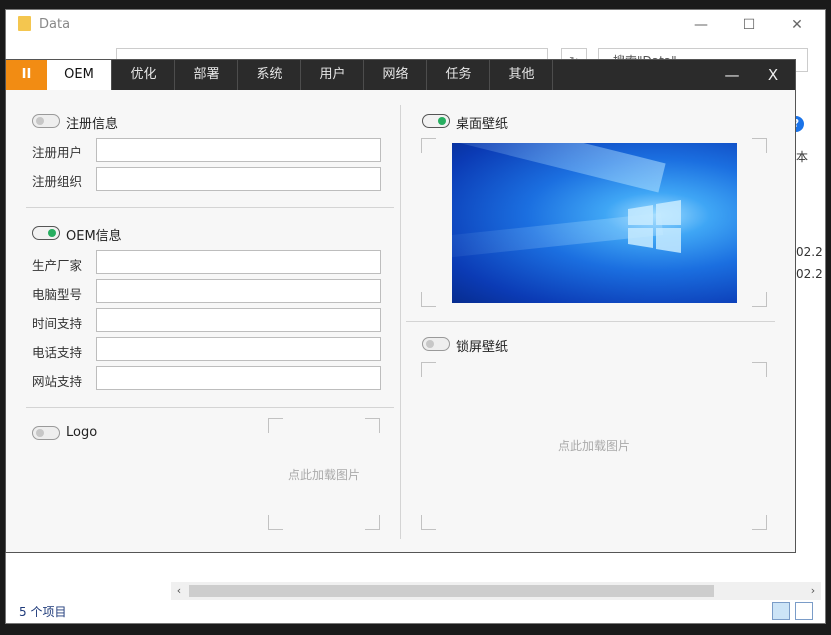 This screenshot has height=635, width=831. Describe the element at coordinates (269, 75) in the screenshot. I see `tab-system: 系统` at that location.